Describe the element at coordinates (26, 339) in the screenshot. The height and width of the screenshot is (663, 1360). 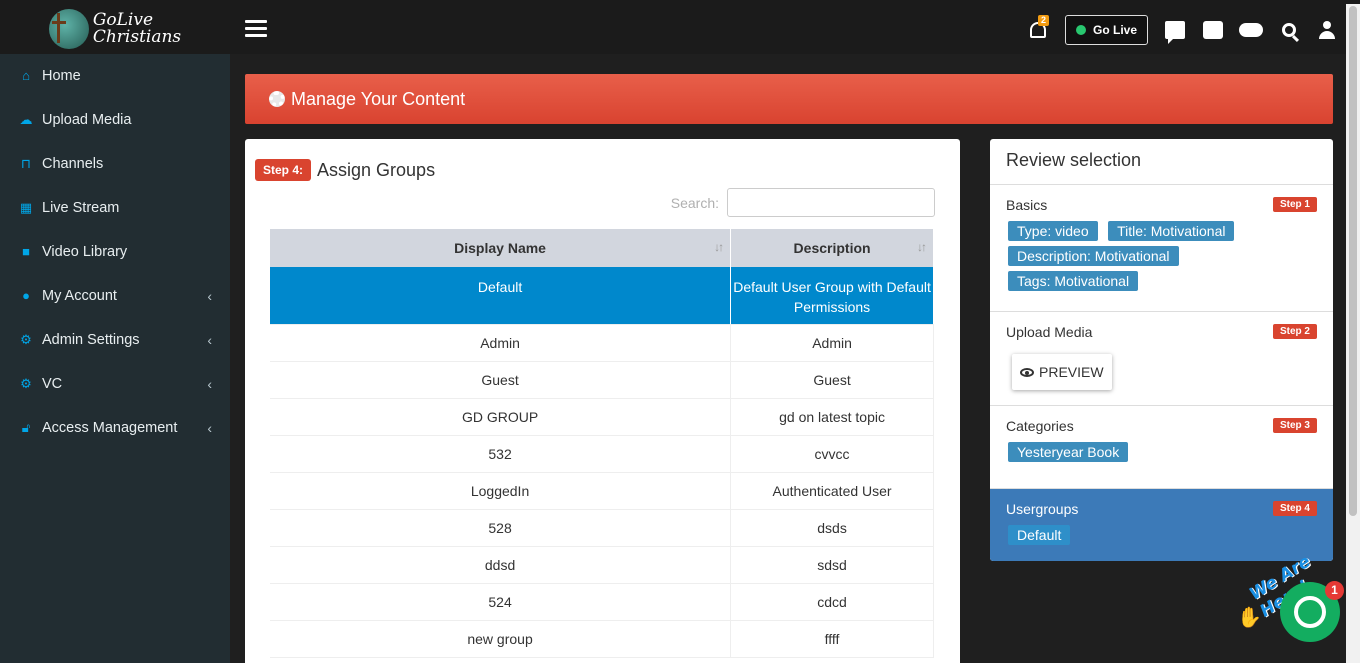
I see `cogs-icon: ⚙` at that location.